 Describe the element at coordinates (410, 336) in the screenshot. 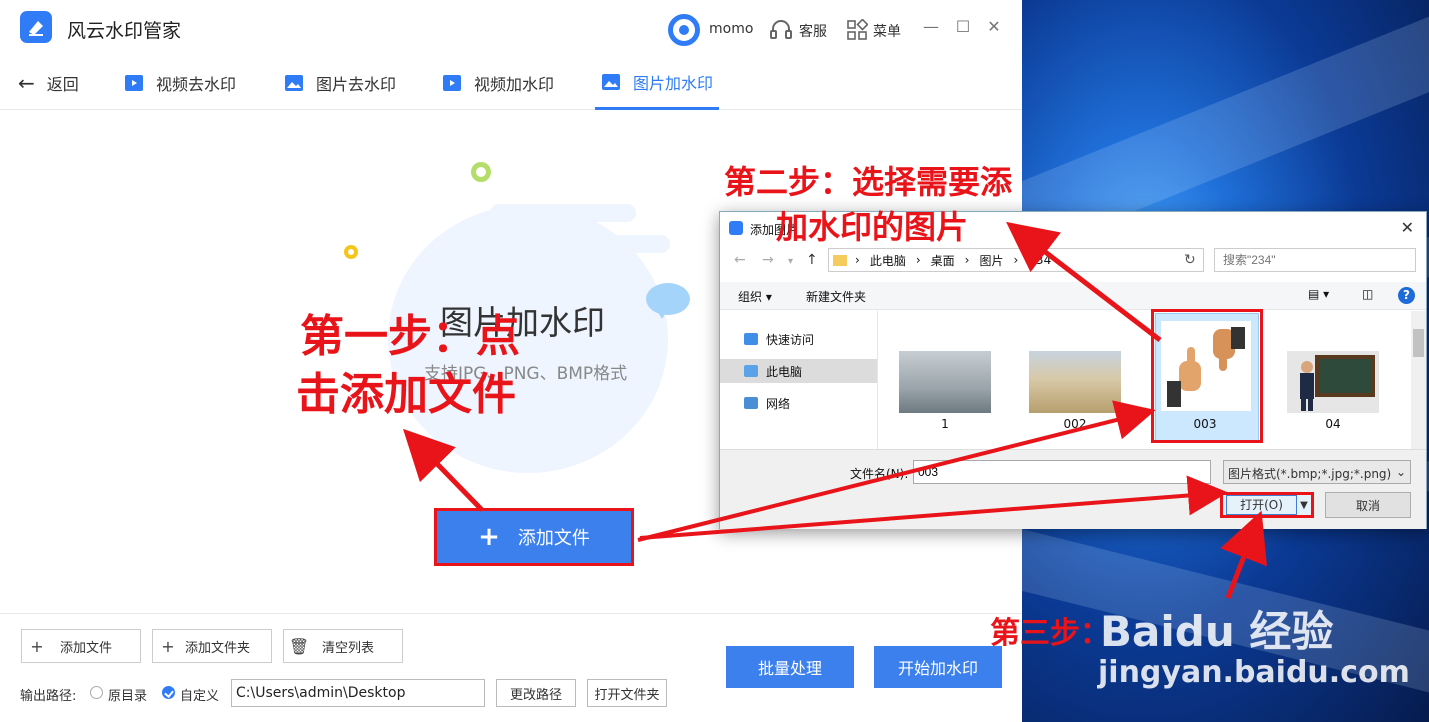

I see `annotation-step1: 第一步：点` at that location.